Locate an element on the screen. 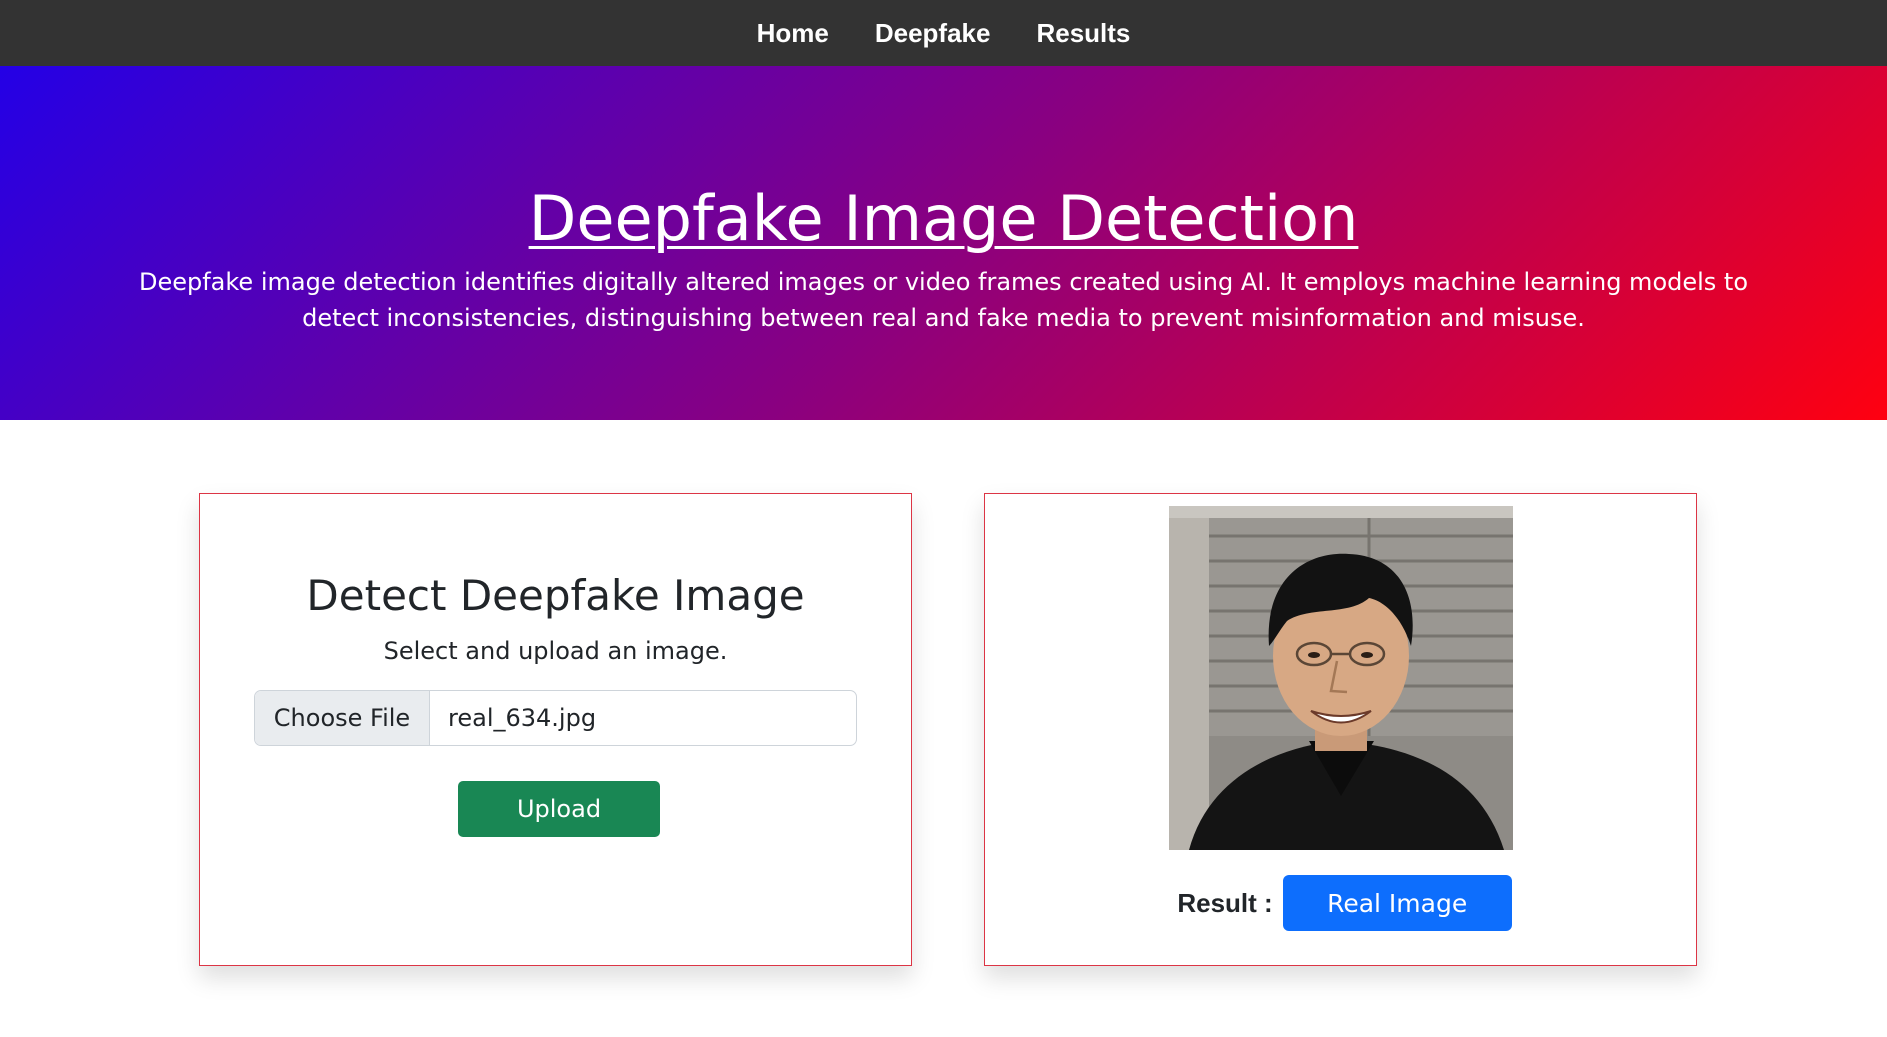  portrait-photo-icon is located at coordinates (1341, 678).